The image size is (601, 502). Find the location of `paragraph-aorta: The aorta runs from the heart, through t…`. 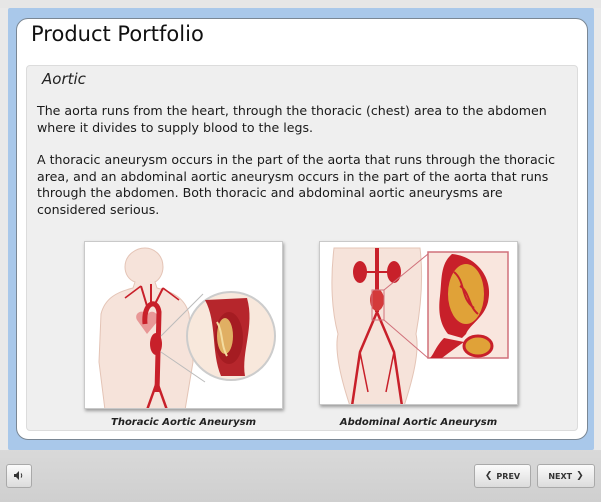

paragraph-aorta: The aorta runs from the heart, through t… is located at coordinates (292, 119).